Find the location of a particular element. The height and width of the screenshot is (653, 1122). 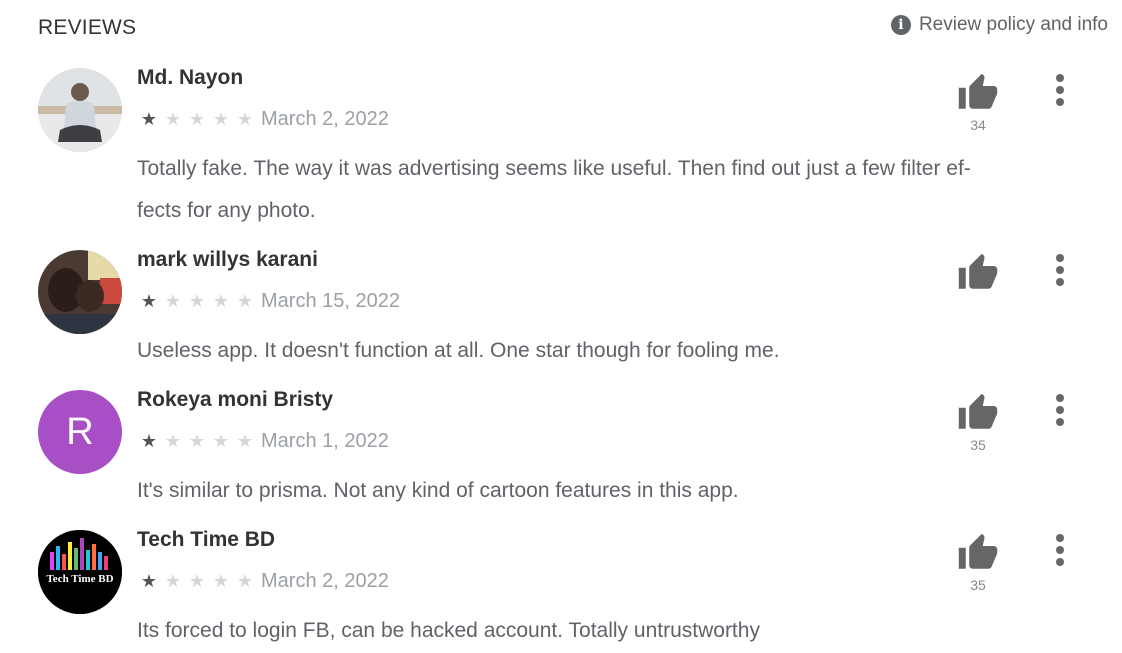

reviewer-name: Rokeya moni Bristy is located at coordinates (235, 399).